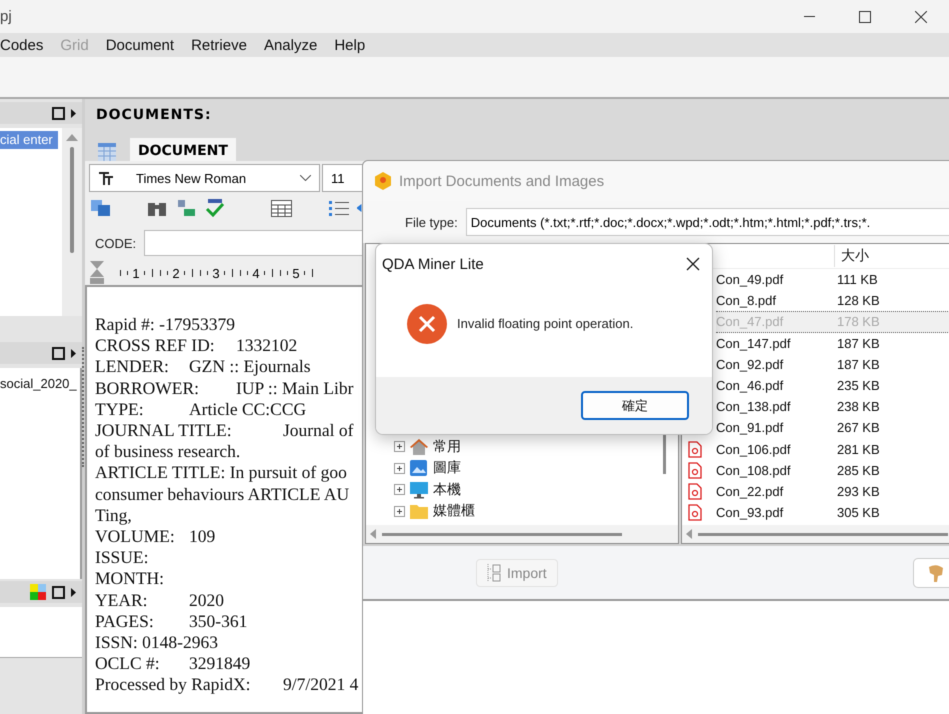 The width and height of the screenshot is (949, 714). What do you see at coordinates (159, 600) in the screenshot?
I see `document-line: YEAR: 2020` at bounding box center [159, 600].